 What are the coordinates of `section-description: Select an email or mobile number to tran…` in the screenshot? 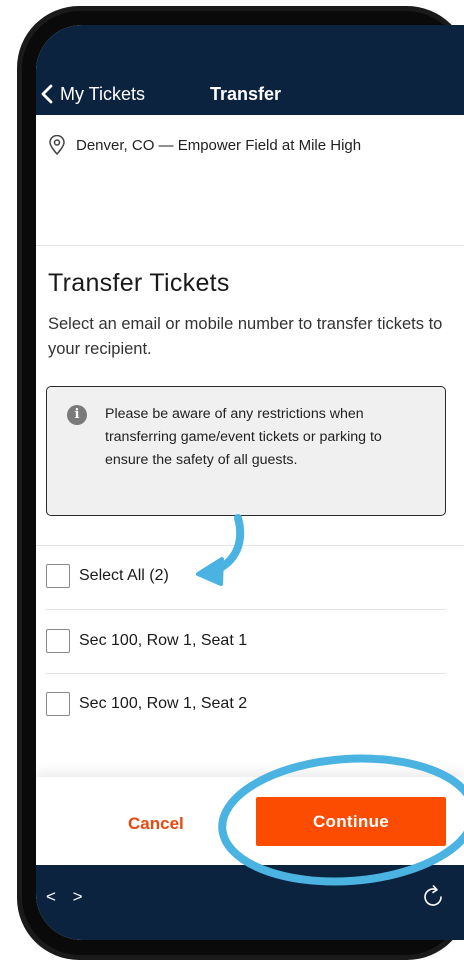 It's located at (245, 336).